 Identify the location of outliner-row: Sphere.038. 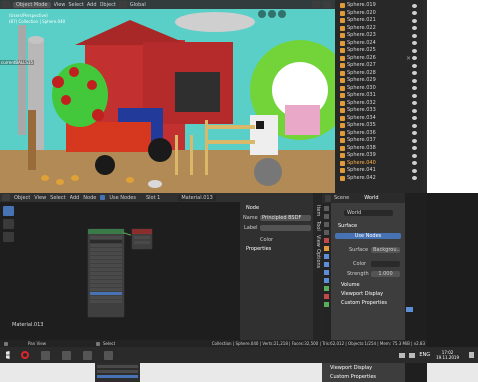
(370, 149).